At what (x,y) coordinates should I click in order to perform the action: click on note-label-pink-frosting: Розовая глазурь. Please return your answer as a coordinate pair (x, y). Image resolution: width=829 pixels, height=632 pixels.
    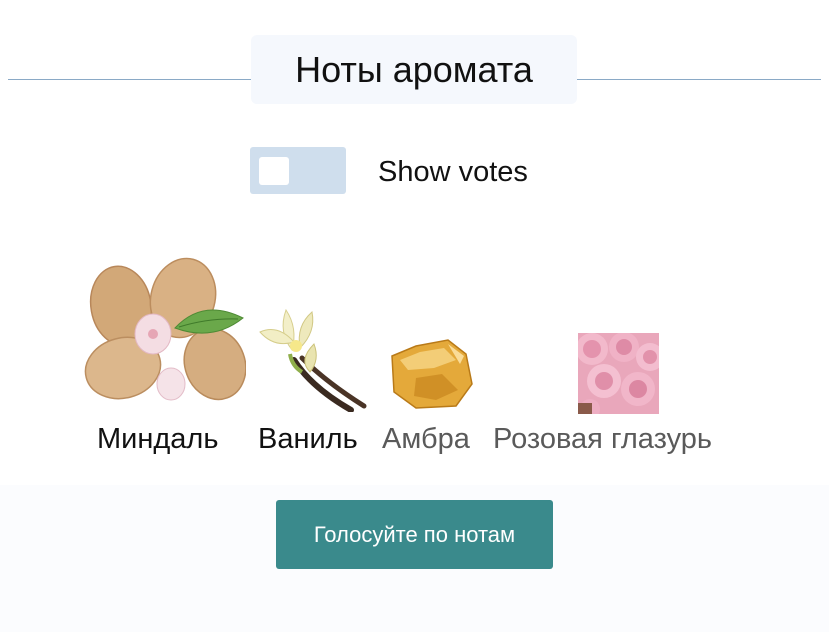
    Looking at the image, I should click on (602, 439).